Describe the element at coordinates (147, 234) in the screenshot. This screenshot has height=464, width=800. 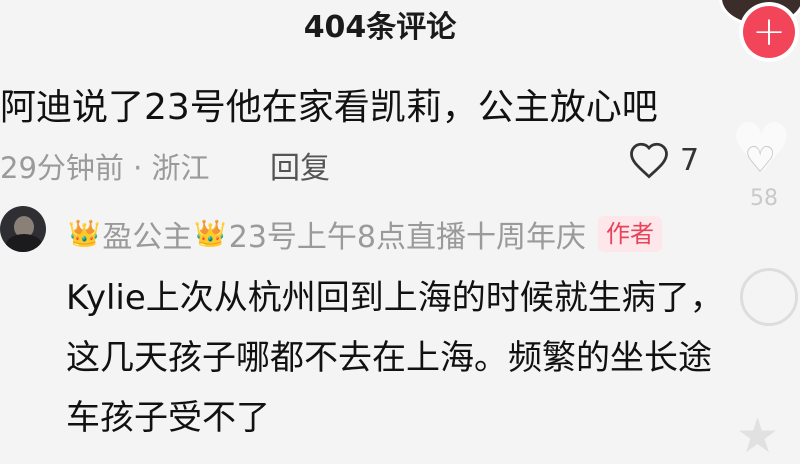
I see `reply-username: 盈公主` at that location.